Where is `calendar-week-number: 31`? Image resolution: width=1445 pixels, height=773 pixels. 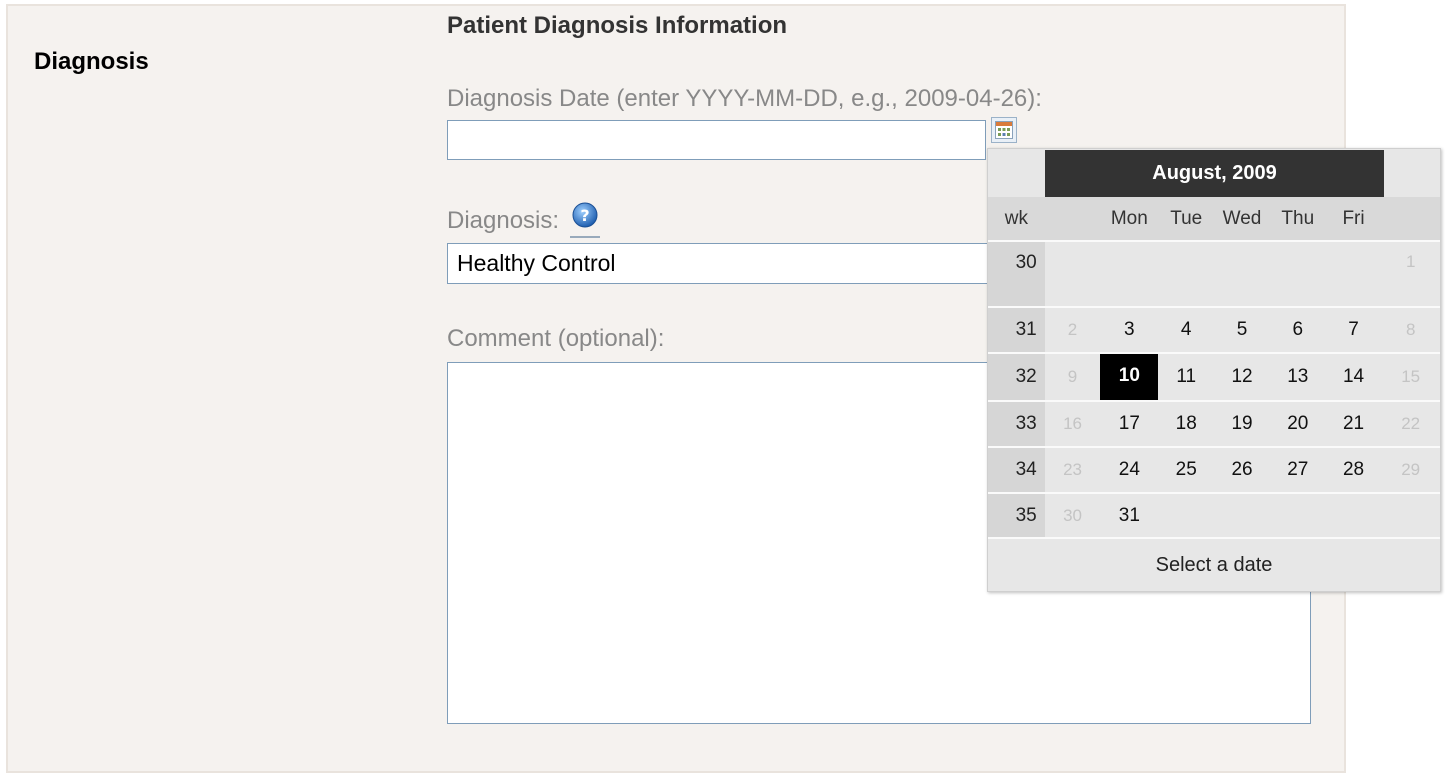
calendar-week-number: 31 is located at coordinates (1016, 329).